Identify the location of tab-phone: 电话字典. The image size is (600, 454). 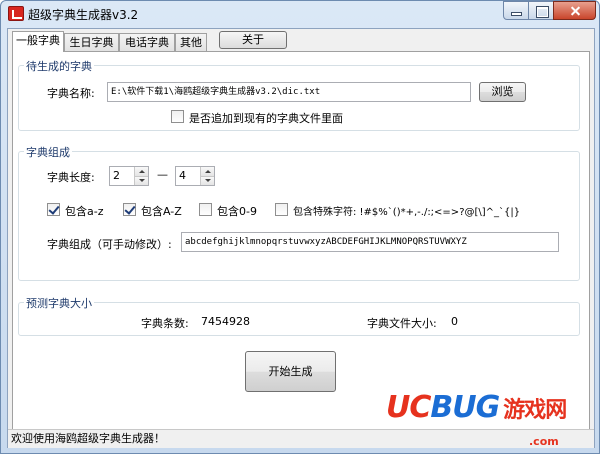
(147, 42).